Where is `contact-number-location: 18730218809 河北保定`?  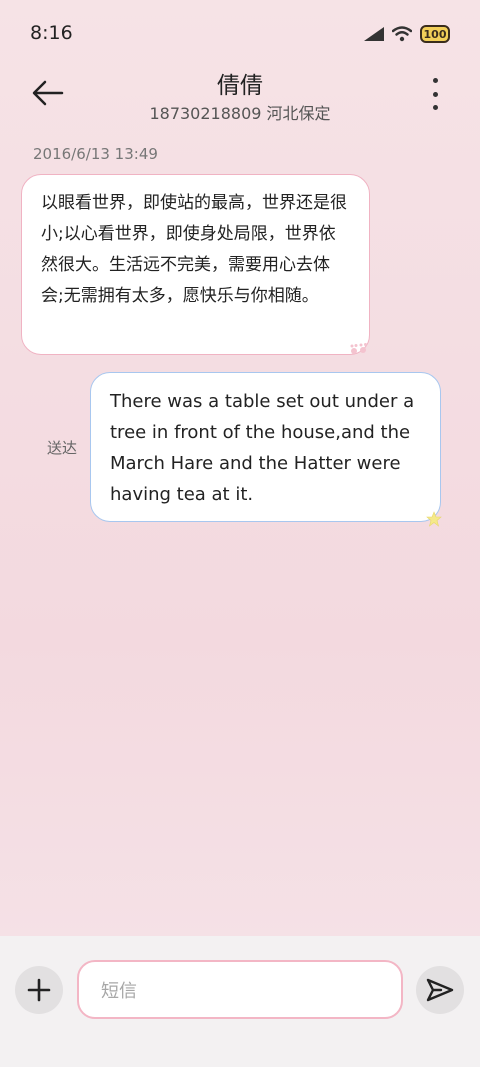 contact-number-location: 18730218809 河北保定 is located at coordinates (240, 113).